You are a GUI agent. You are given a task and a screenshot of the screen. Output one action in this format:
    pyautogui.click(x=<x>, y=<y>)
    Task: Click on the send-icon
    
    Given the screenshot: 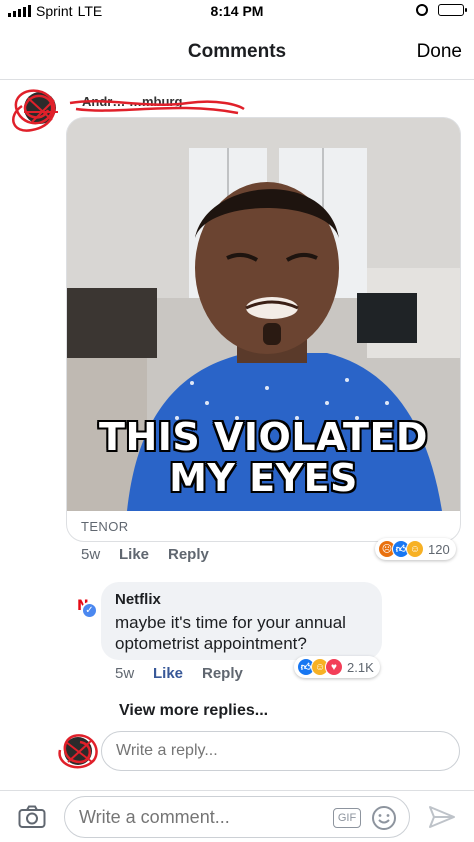 What is the action you would take?
    pyautogui.click(x=442, y=817)
    